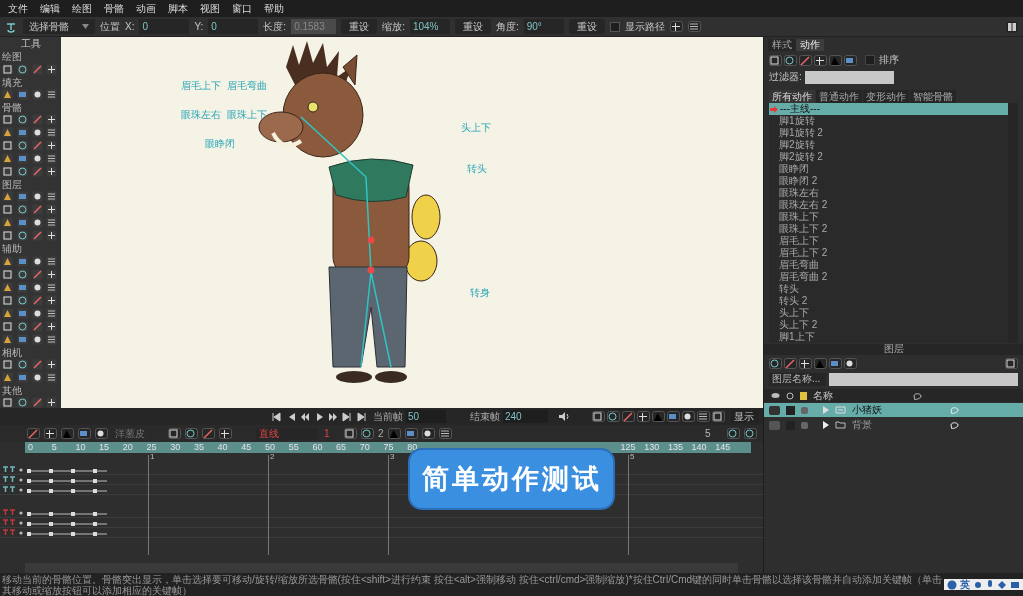 This screenshot has height=596, width=1023. Describe the element at coordinates (305, 416) in the screenshot. I see `step-back-icon` at that location.